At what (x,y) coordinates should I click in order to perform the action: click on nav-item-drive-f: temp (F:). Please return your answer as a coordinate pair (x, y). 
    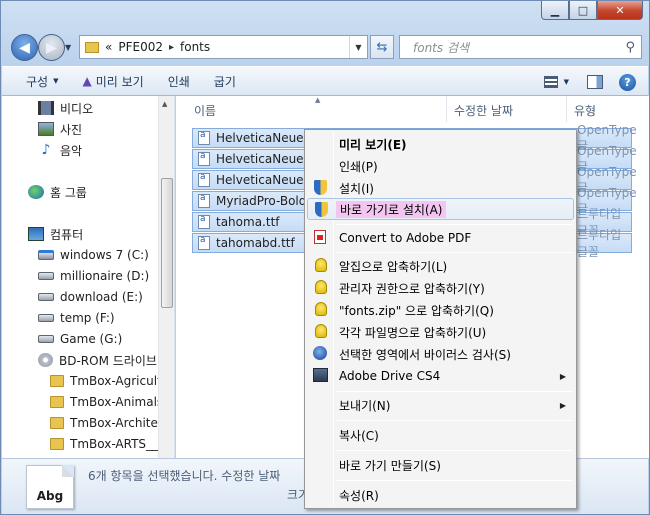
    Looking at the image, I should click on (76, 318).